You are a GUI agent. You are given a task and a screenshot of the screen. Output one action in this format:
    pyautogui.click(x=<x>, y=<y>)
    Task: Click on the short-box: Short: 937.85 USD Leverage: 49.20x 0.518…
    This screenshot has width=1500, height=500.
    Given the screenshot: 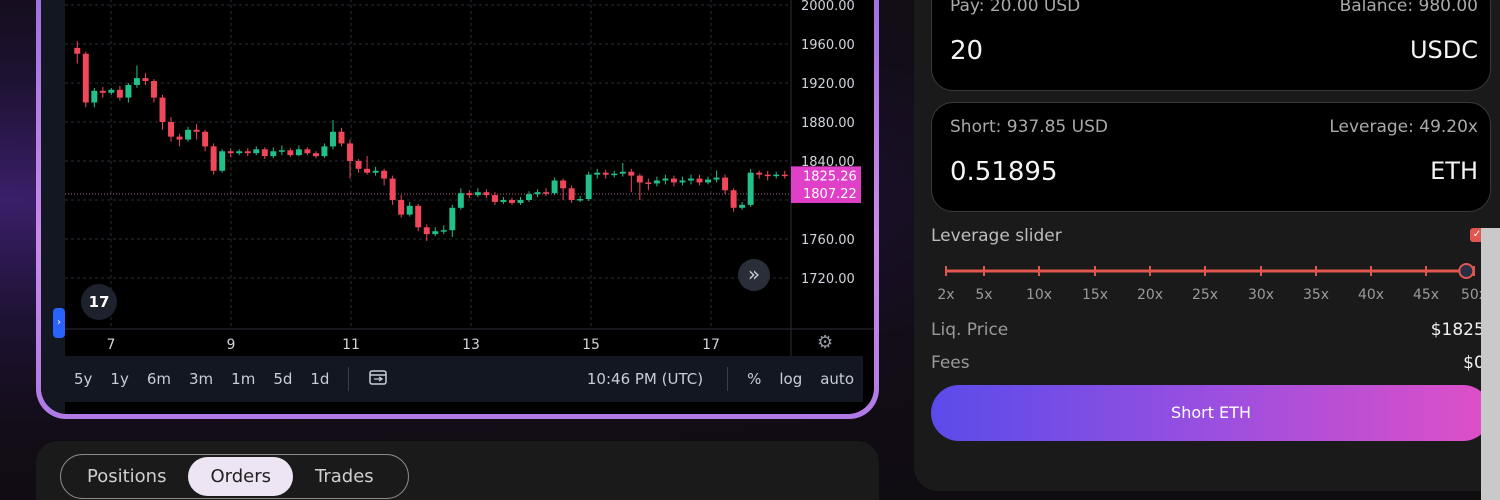 What is the action you would take?
    pyautogui.click(x=1211, y=157)
    